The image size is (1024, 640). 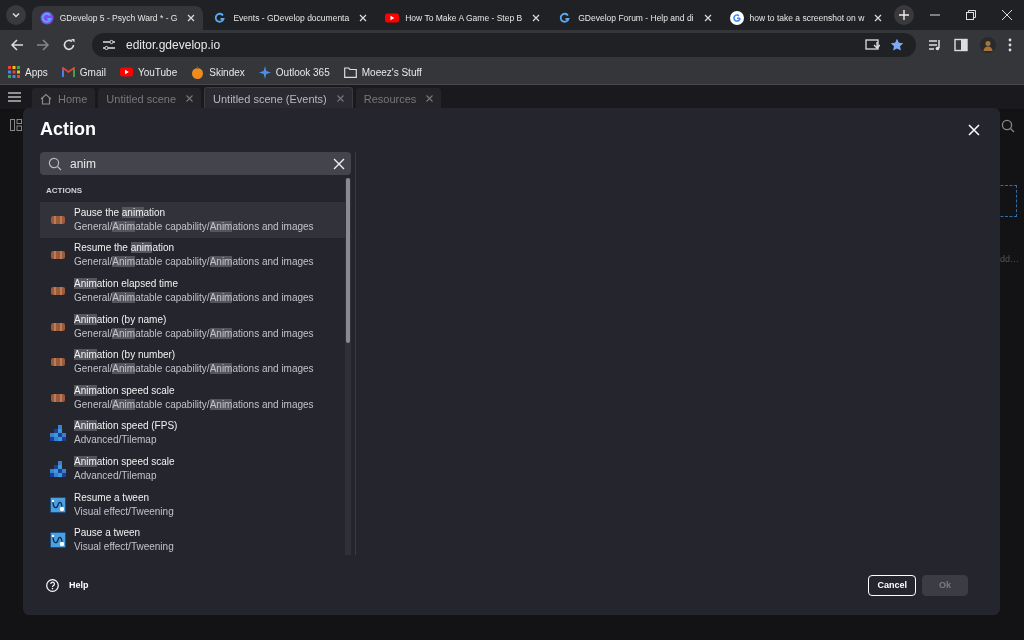 I want to click on address-field: editor.gdevelop.io, so click(x=504, y=45).